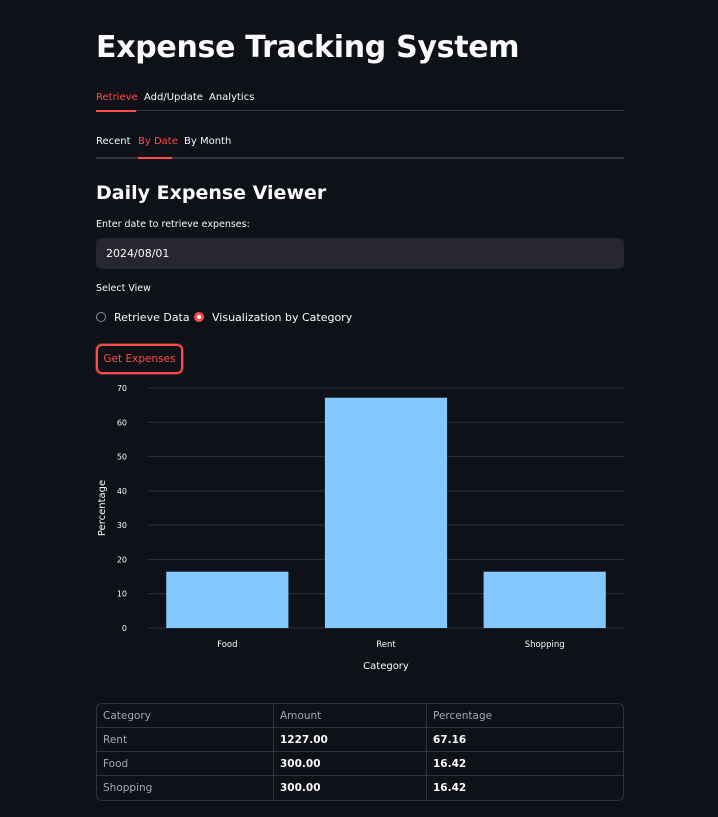 This screenshot has width=718, height=817. Describe the element at coordinates (122, 525) in the screenshot. I see `y-tick-label: 30` at that location.